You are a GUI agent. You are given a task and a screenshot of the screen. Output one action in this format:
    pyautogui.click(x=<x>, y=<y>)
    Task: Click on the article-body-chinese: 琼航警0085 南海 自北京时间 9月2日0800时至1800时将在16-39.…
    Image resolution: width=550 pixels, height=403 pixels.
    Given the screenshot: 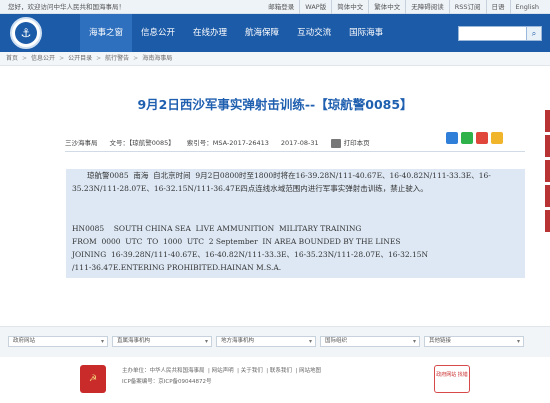 What is the action you would take?
    pyautogui.click(x=281, y=182)
    